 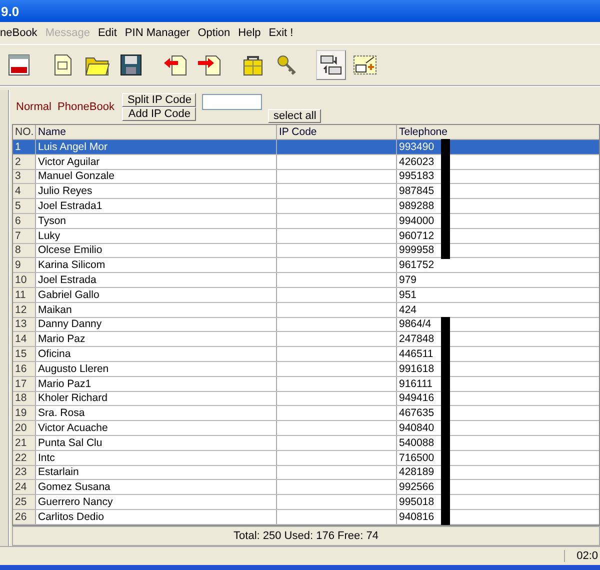 I want to click on table-cell: Estarlain, so click(x=156, y=473).